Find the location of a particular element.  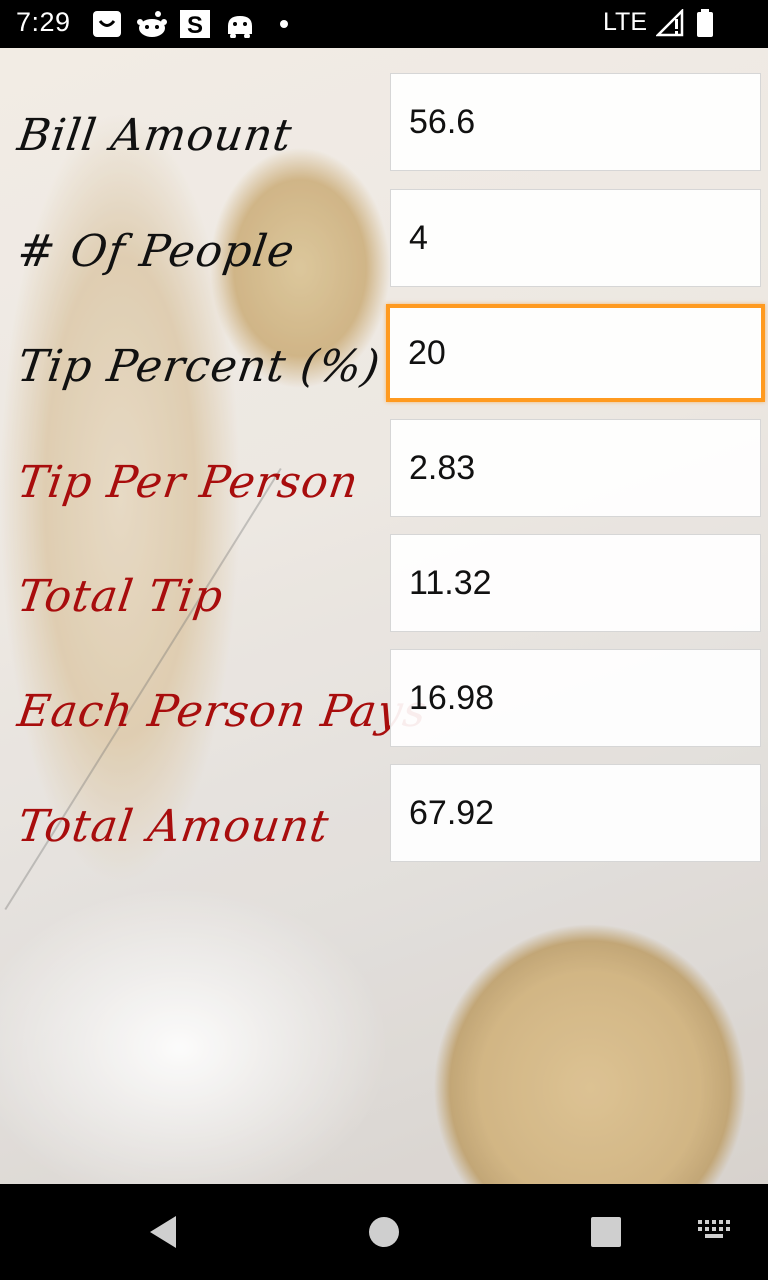

total-tip-field: 11.32 is located at coordinates (575, 583).